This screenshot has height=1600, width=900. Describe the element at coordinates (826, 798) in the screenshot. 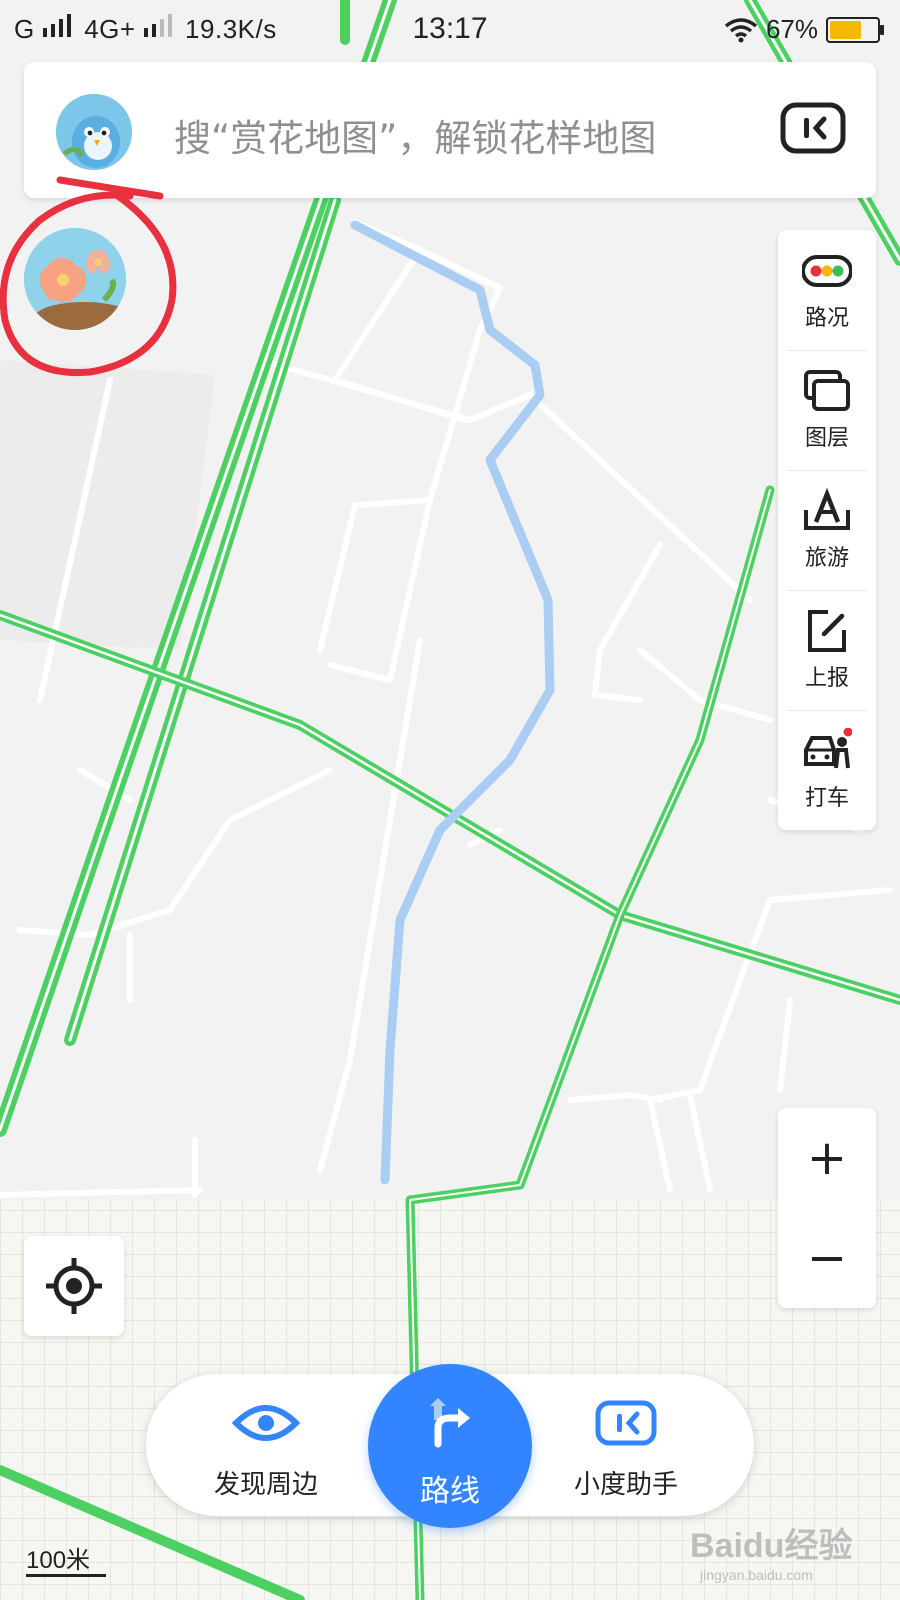

I see `side-item-label: 打车` at that location.